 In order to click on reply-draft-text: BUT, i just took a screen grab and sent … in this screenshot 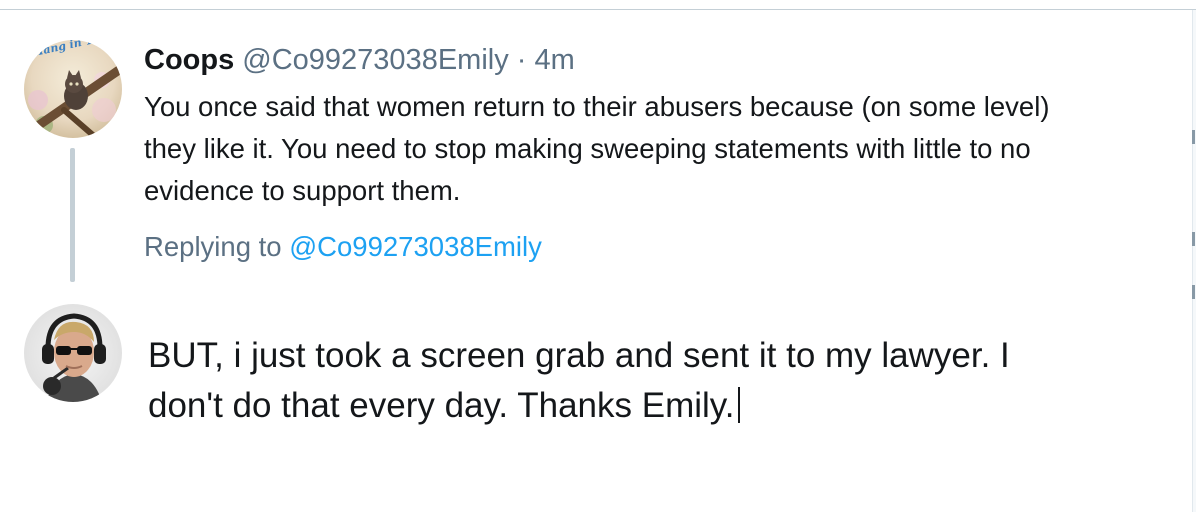, I will do `click(579, 380)`.